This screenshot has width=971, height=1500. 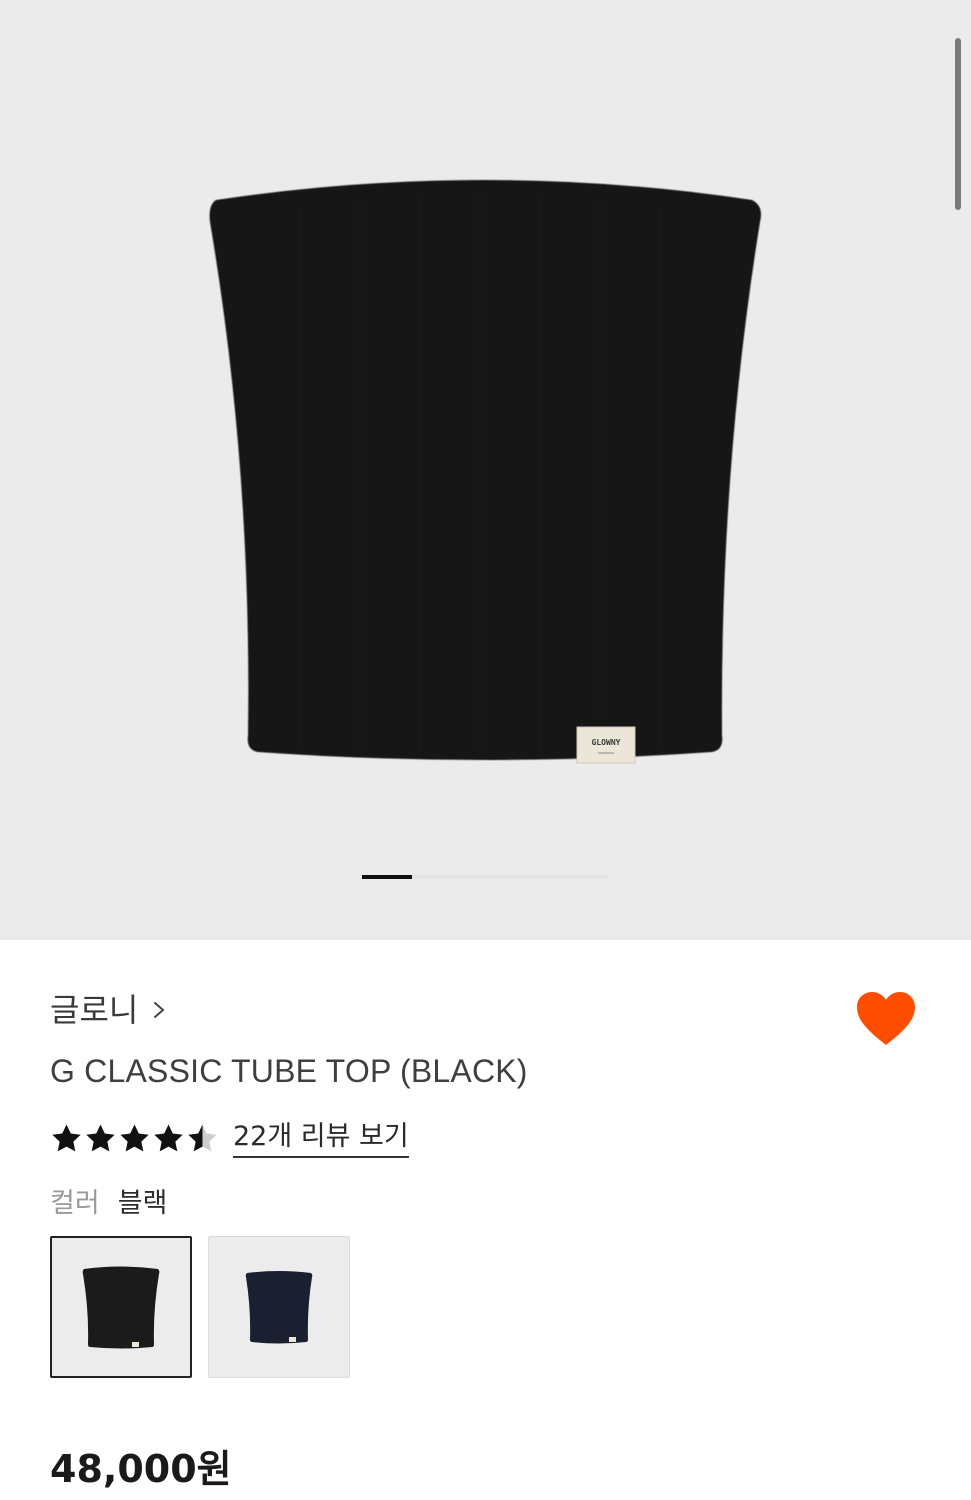 What do you see at coordinates (229, 1138) in the screenshot?
I see `rating-row: 22개 리뷰 보기` at bounding box center [229, 1138].